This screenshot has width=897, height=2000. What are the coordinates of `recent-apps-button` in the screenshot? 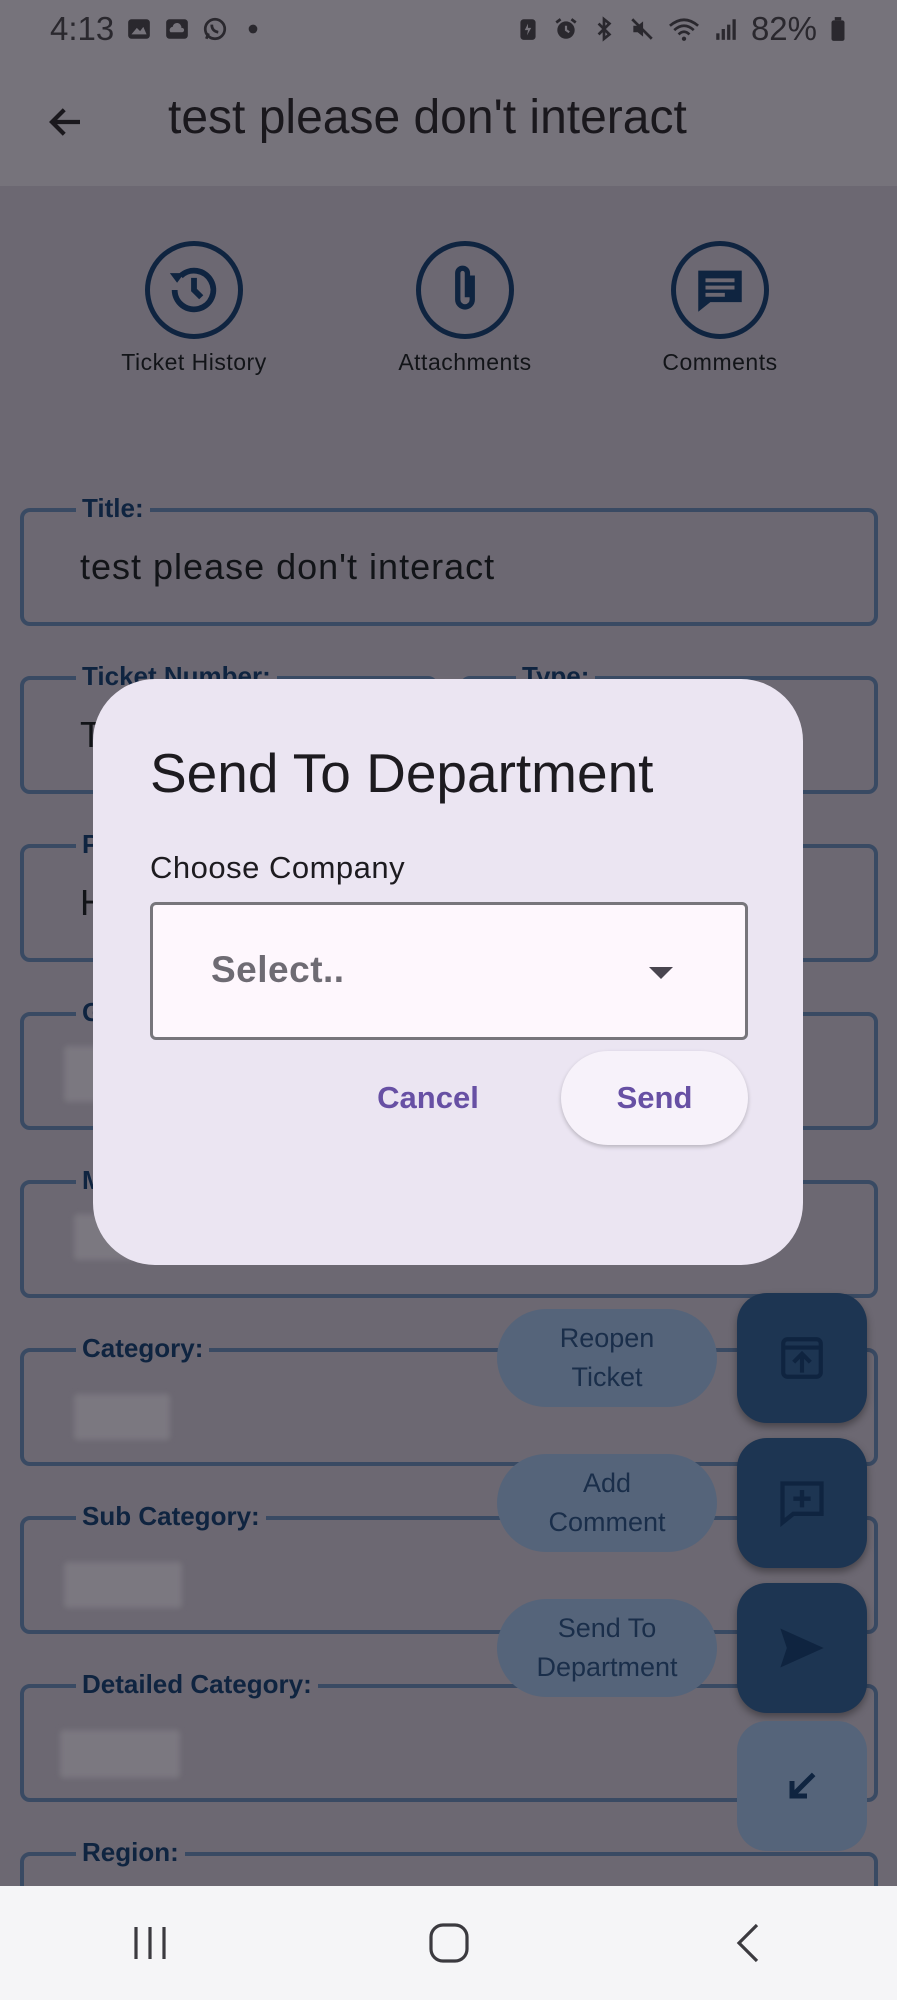 It's located at (150, 1943).